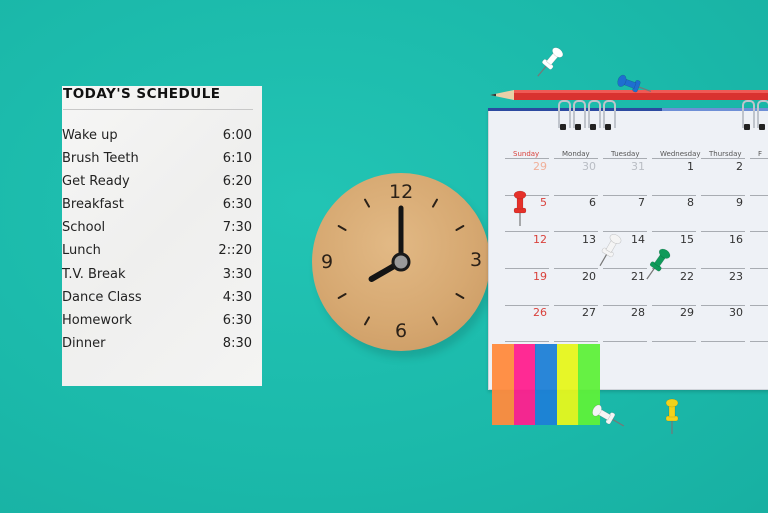 This screenshot has height=513, width=768. Describe the element at coordinates (81, 251) in the screenshot. I see `activity-label: Lunch` at that location.